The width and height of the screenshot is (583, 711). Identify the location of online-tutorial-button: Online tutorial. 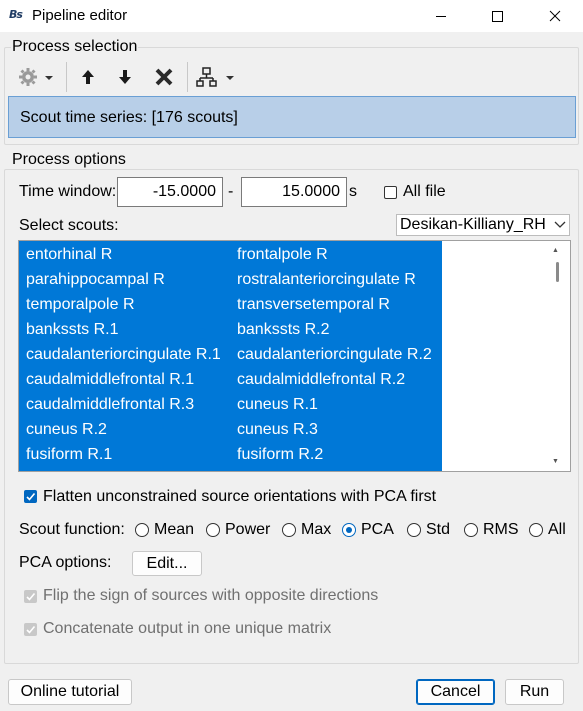
(70, 692).